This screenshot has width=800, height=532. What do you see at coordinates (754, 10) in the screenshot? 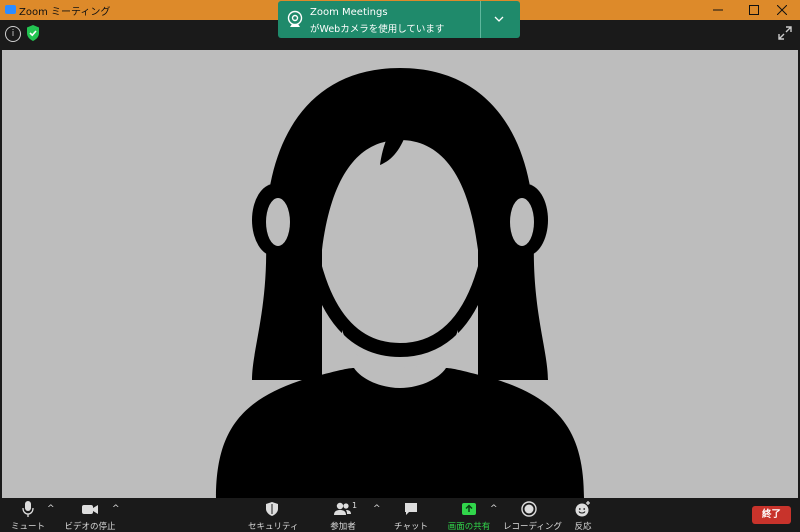
I see `maximize-icon` at bounding box center [754, 10].